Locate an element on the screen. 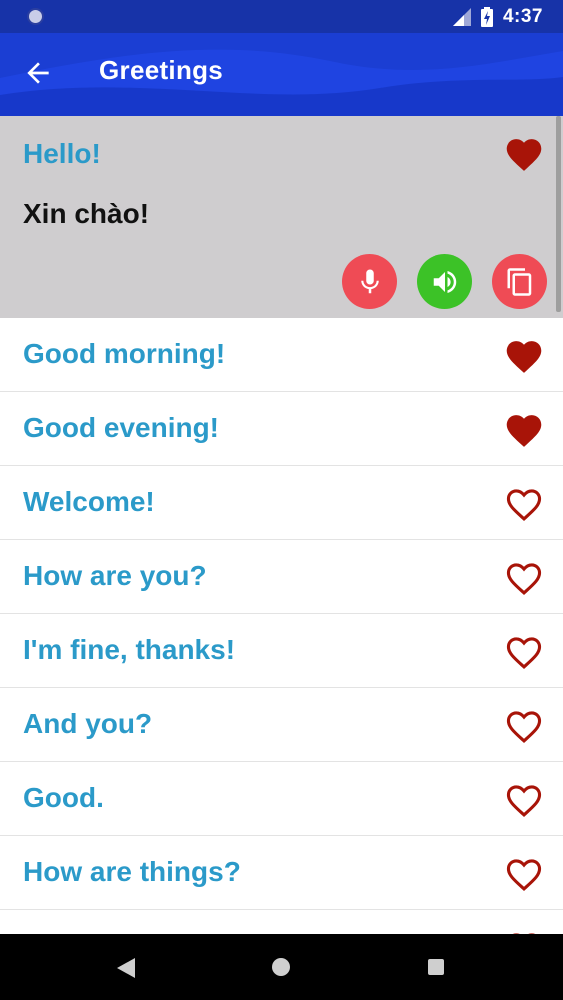 This screenshot has width=563, height=1000. phrase-text: And you? is located at coordinates (88, 723).